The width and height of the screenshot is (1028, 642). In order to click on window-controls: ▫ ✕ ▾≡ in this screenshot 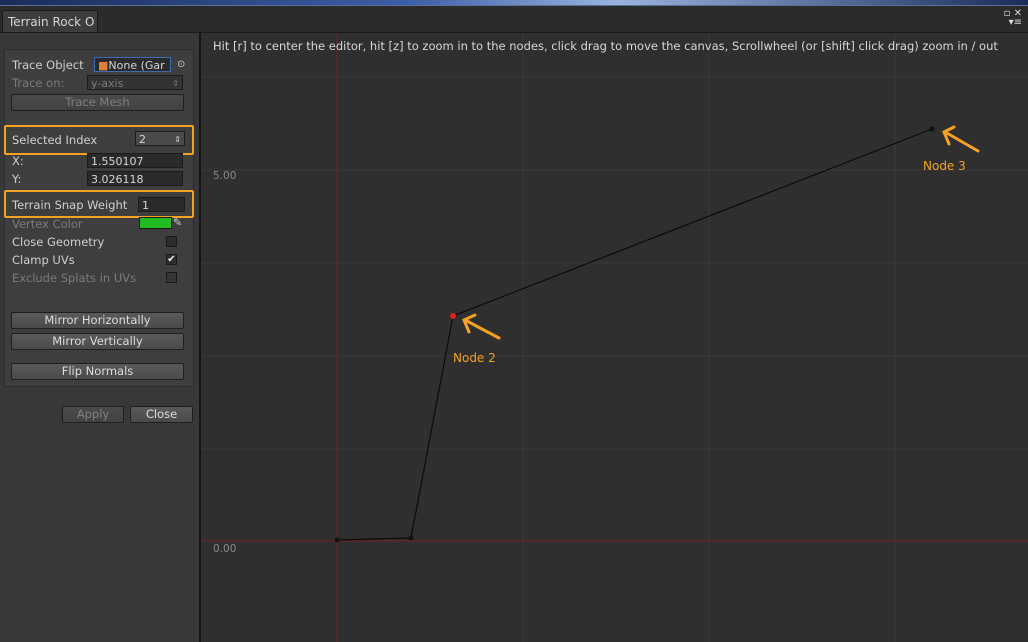, I will do `click(1013, 18)`.